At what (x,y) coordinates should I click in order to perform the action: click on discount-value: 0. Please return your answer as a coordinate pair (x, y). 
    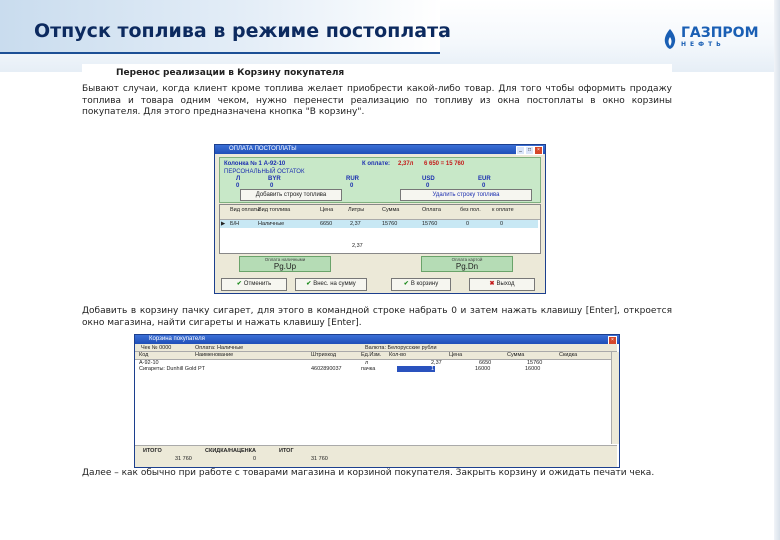
    Looking at the image, I should click on (255, 459).